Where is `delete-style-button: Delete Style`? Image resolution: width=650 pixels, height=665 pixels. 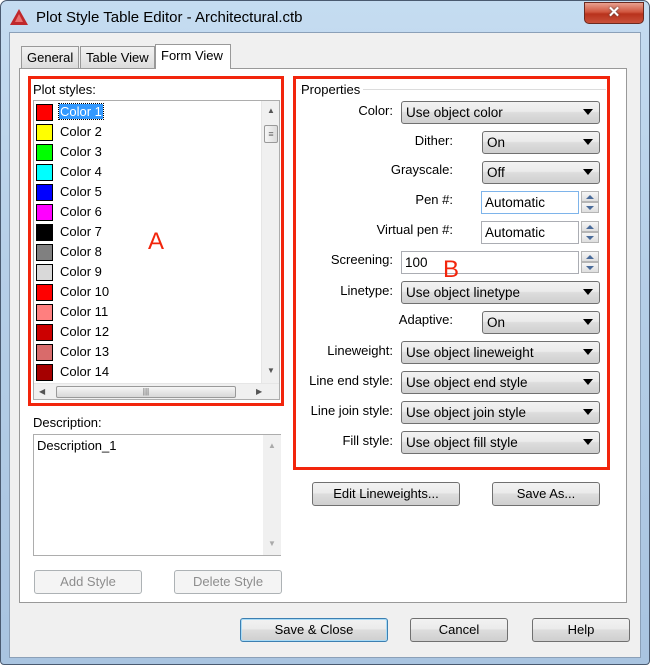 delete-style-button: Delete Style is located at coordinates (228, 582).